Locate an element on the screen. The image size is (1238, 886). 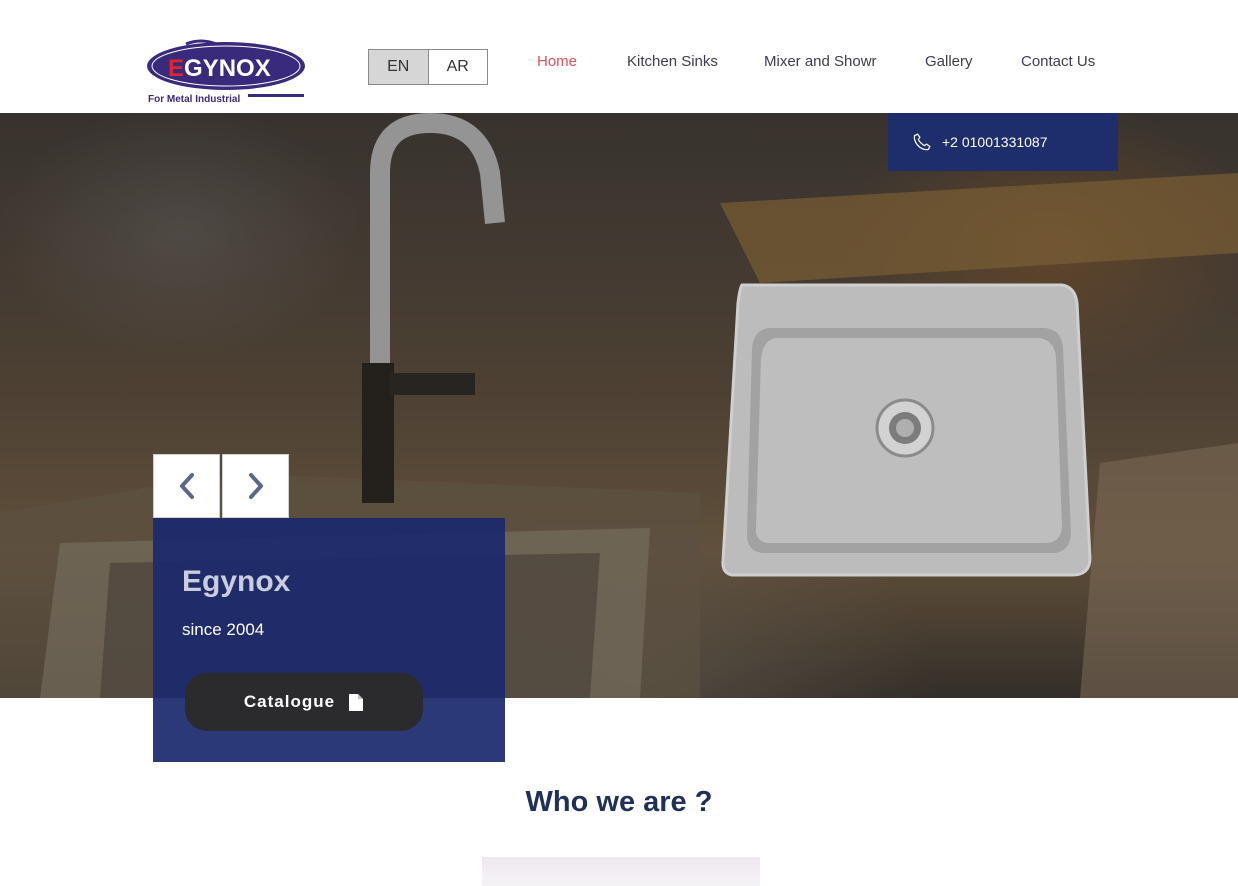
chevron-right-icon is located at coordinates (255, 486).